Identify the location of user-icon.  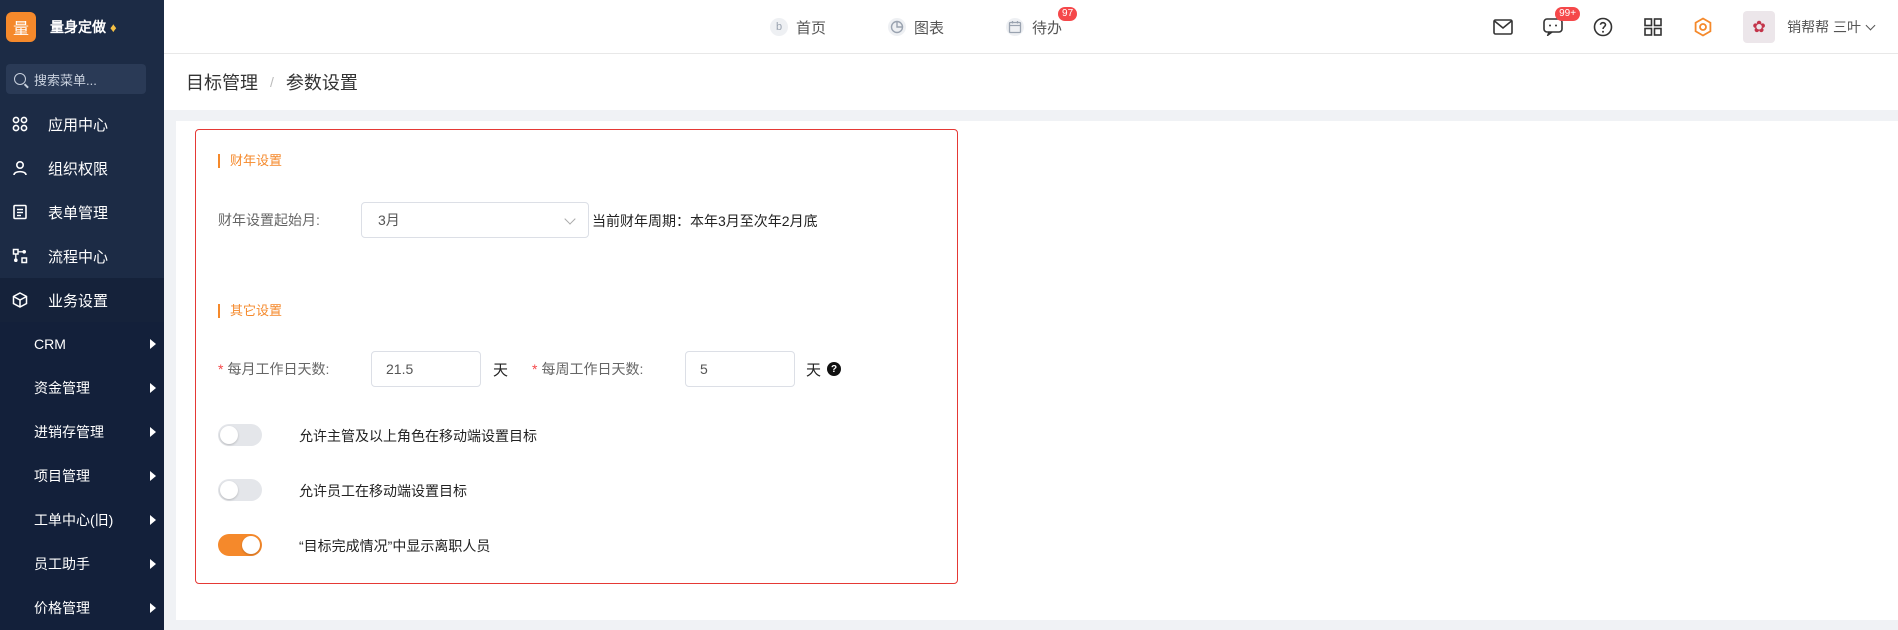
(20, 168).